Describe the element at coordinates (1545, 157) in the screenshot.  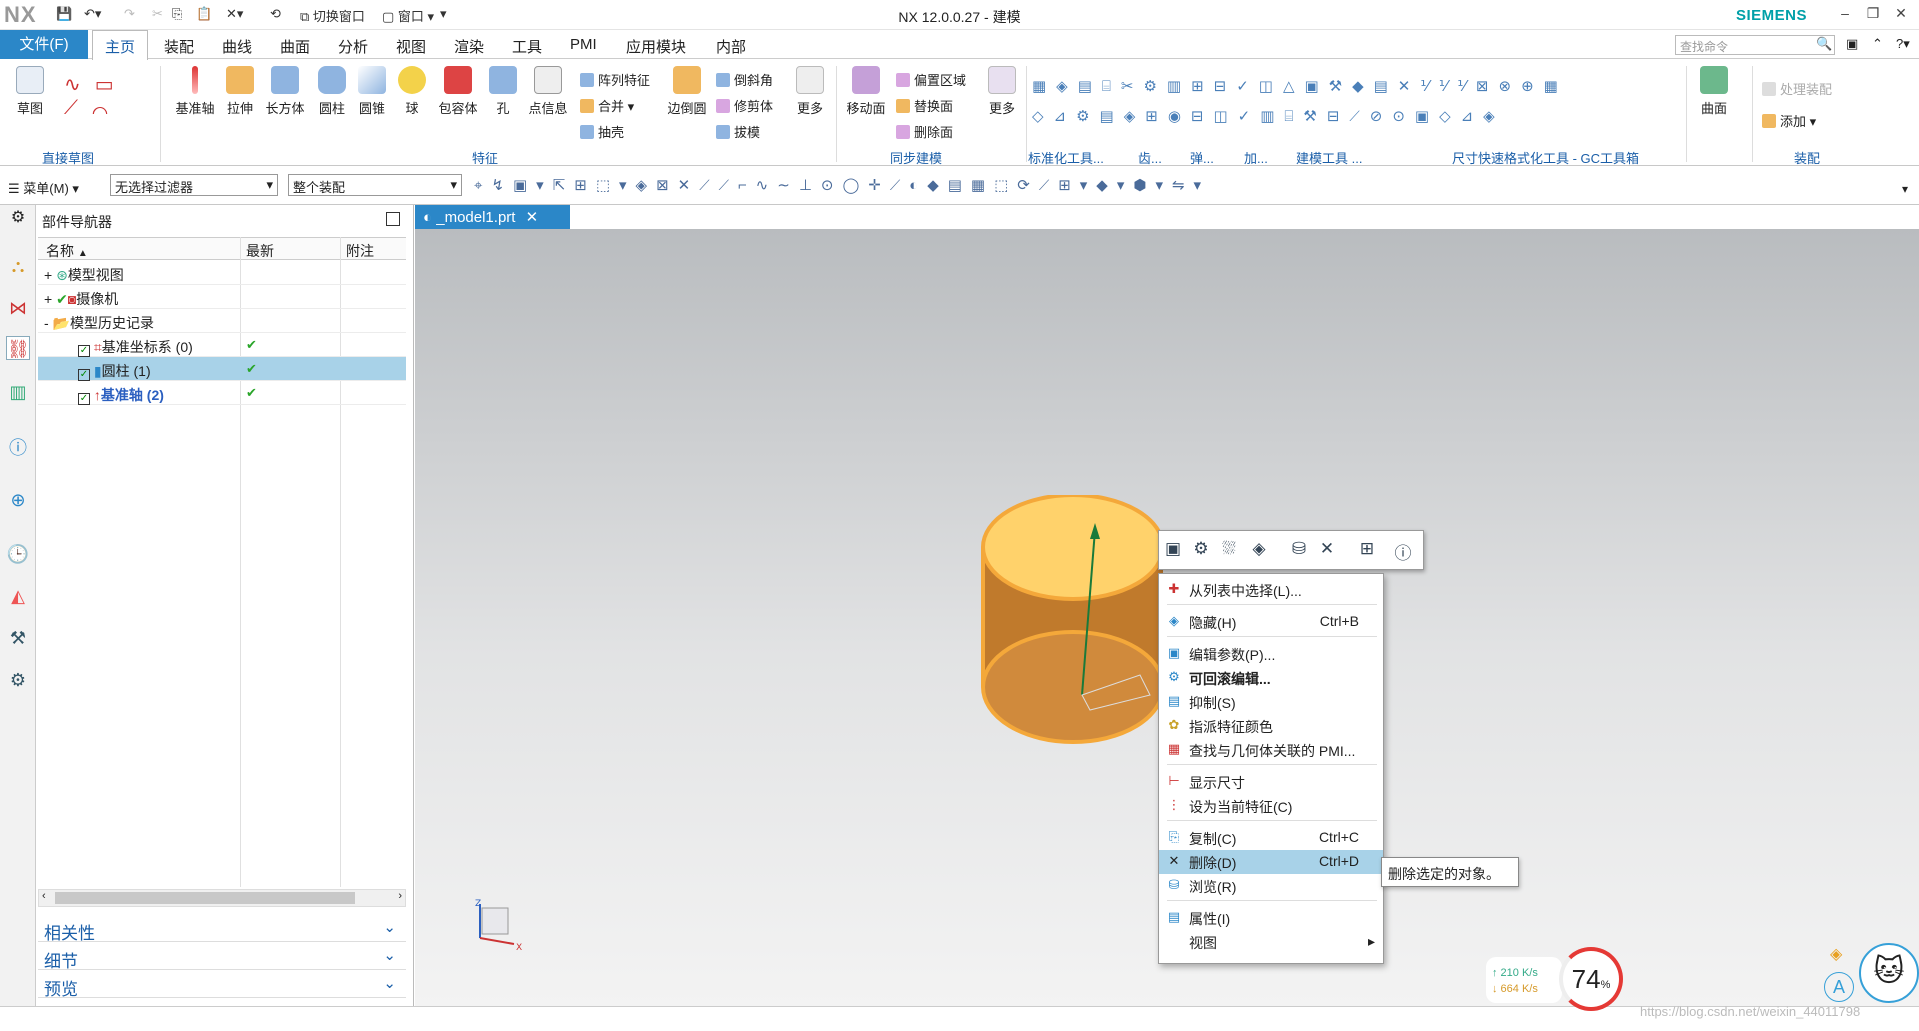
I see `dimension-format-group-label: 尺寸快速格式化工具 - GC工具箱` at that location.